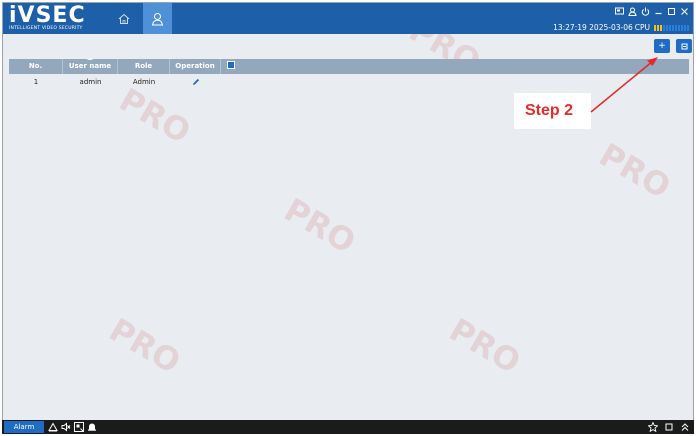  What do you see at coordinates (653, 427) in the screenshot?
I see `pin-icon` at bounding box center [653, 427].